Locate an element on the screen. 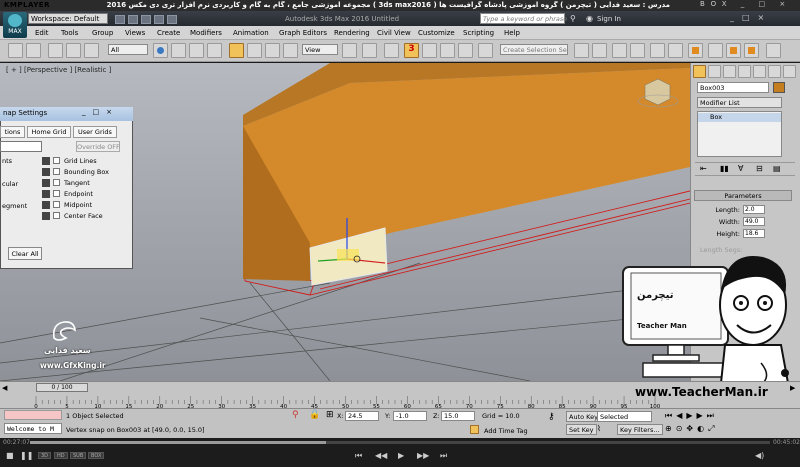 The height and width of the screenshot is (467, 800). selection-filter-dropdown: All is located at coordinates (128, 49).